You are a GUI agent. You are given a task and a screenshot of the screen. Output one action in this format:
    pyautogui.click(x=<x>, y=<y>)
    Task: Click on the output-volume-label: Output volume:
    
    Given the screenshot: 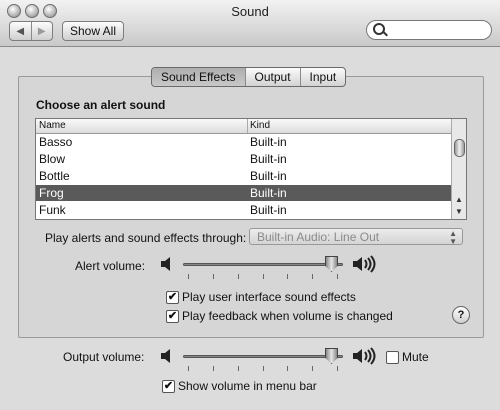 What is the action you would take?
    pyautogui.click(x=104, y=357)
    